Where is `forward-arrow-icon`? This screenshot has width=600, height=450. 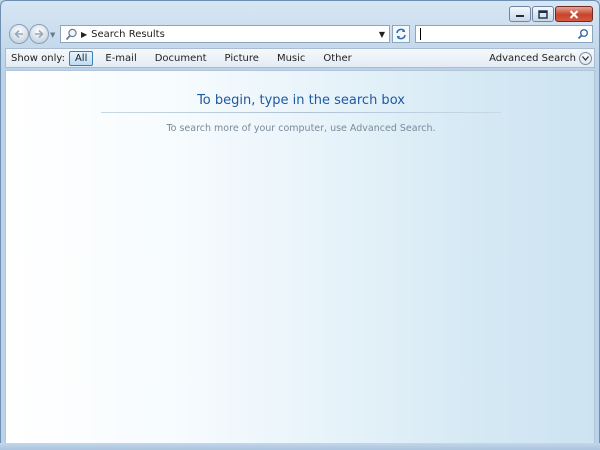
forward-arrow-icon is located at coordinates (39, 34).